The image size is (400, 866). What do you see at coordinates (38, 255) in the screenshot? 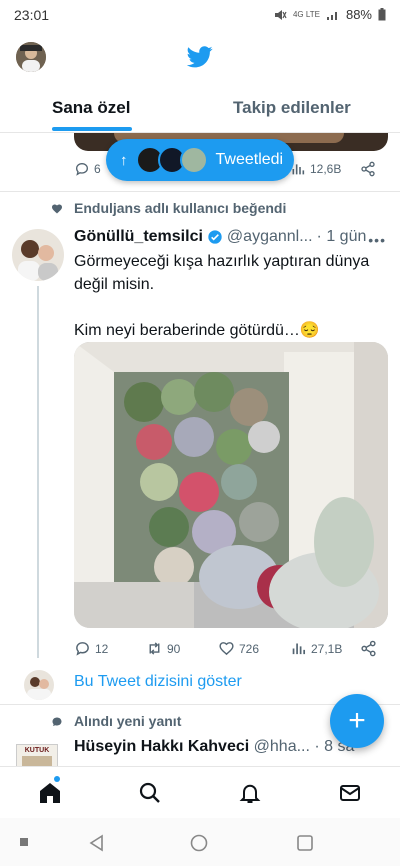
I see `author-avatar` at bounding box center [38, 255].